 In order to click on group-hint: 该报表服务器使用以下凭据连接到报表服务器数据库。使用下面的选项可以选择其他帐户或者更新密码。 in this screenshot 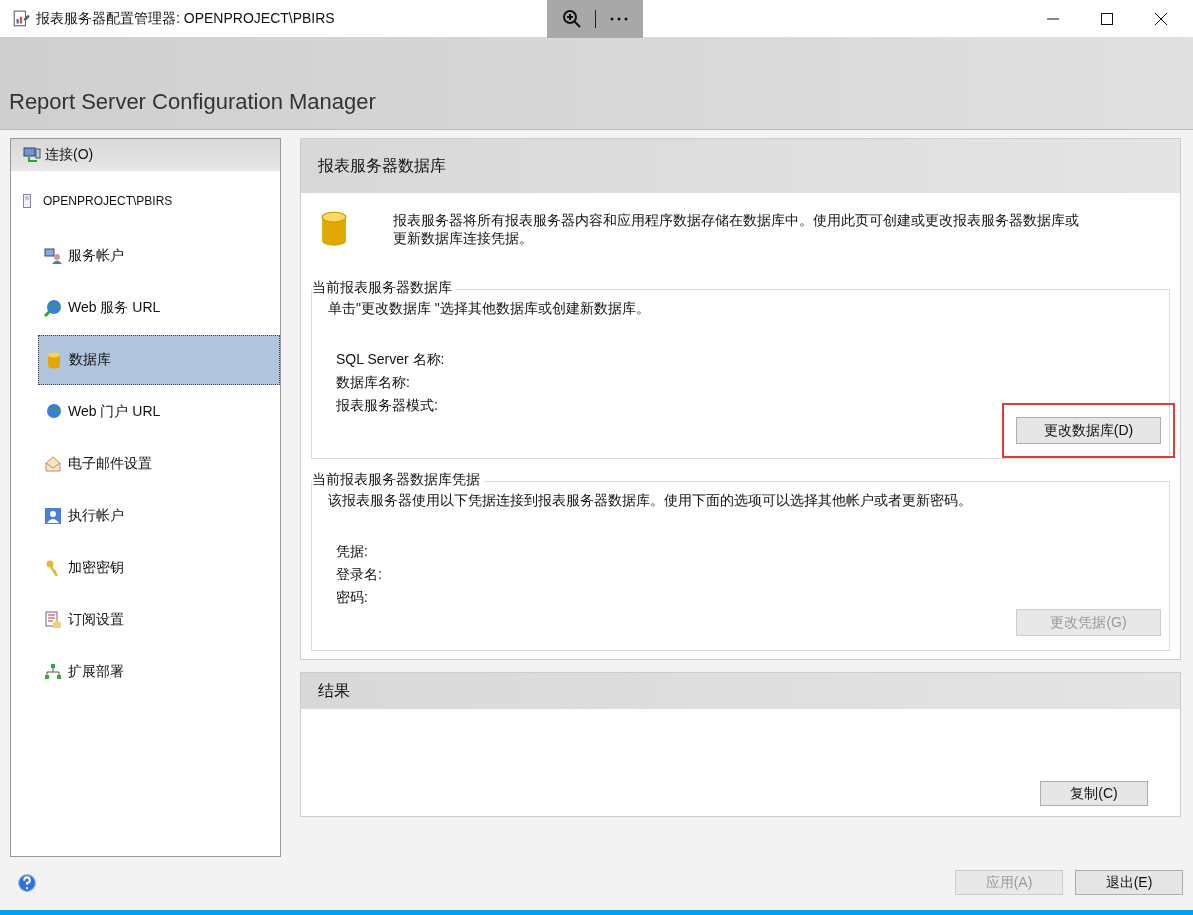, I will do `click(650, 501)`.